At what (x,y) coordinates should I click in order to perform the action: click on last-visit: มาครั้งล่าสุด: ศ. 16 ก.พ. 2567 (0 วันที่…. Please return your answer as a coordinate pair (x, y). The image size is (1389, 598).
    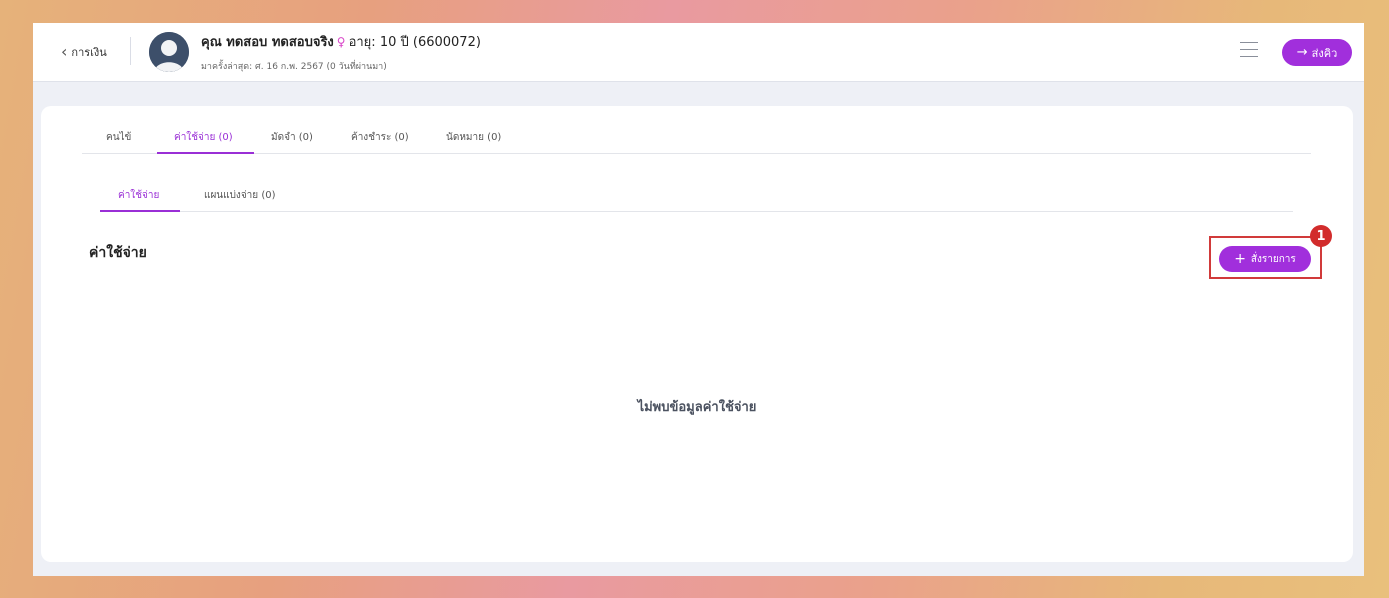
    Looking at the image, I should click on (294, 67).